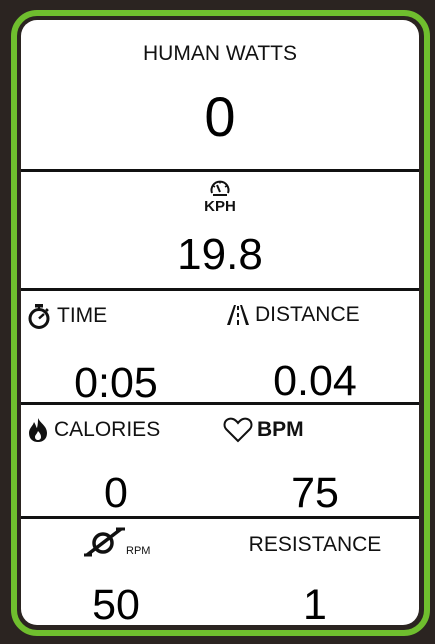 The width and height of the screenshot is (435, 644). What do you see at coordinates (315, 544) in the screenshot?
I see `resistance-label: RESISTANCE` at bounding box center [315, 544].